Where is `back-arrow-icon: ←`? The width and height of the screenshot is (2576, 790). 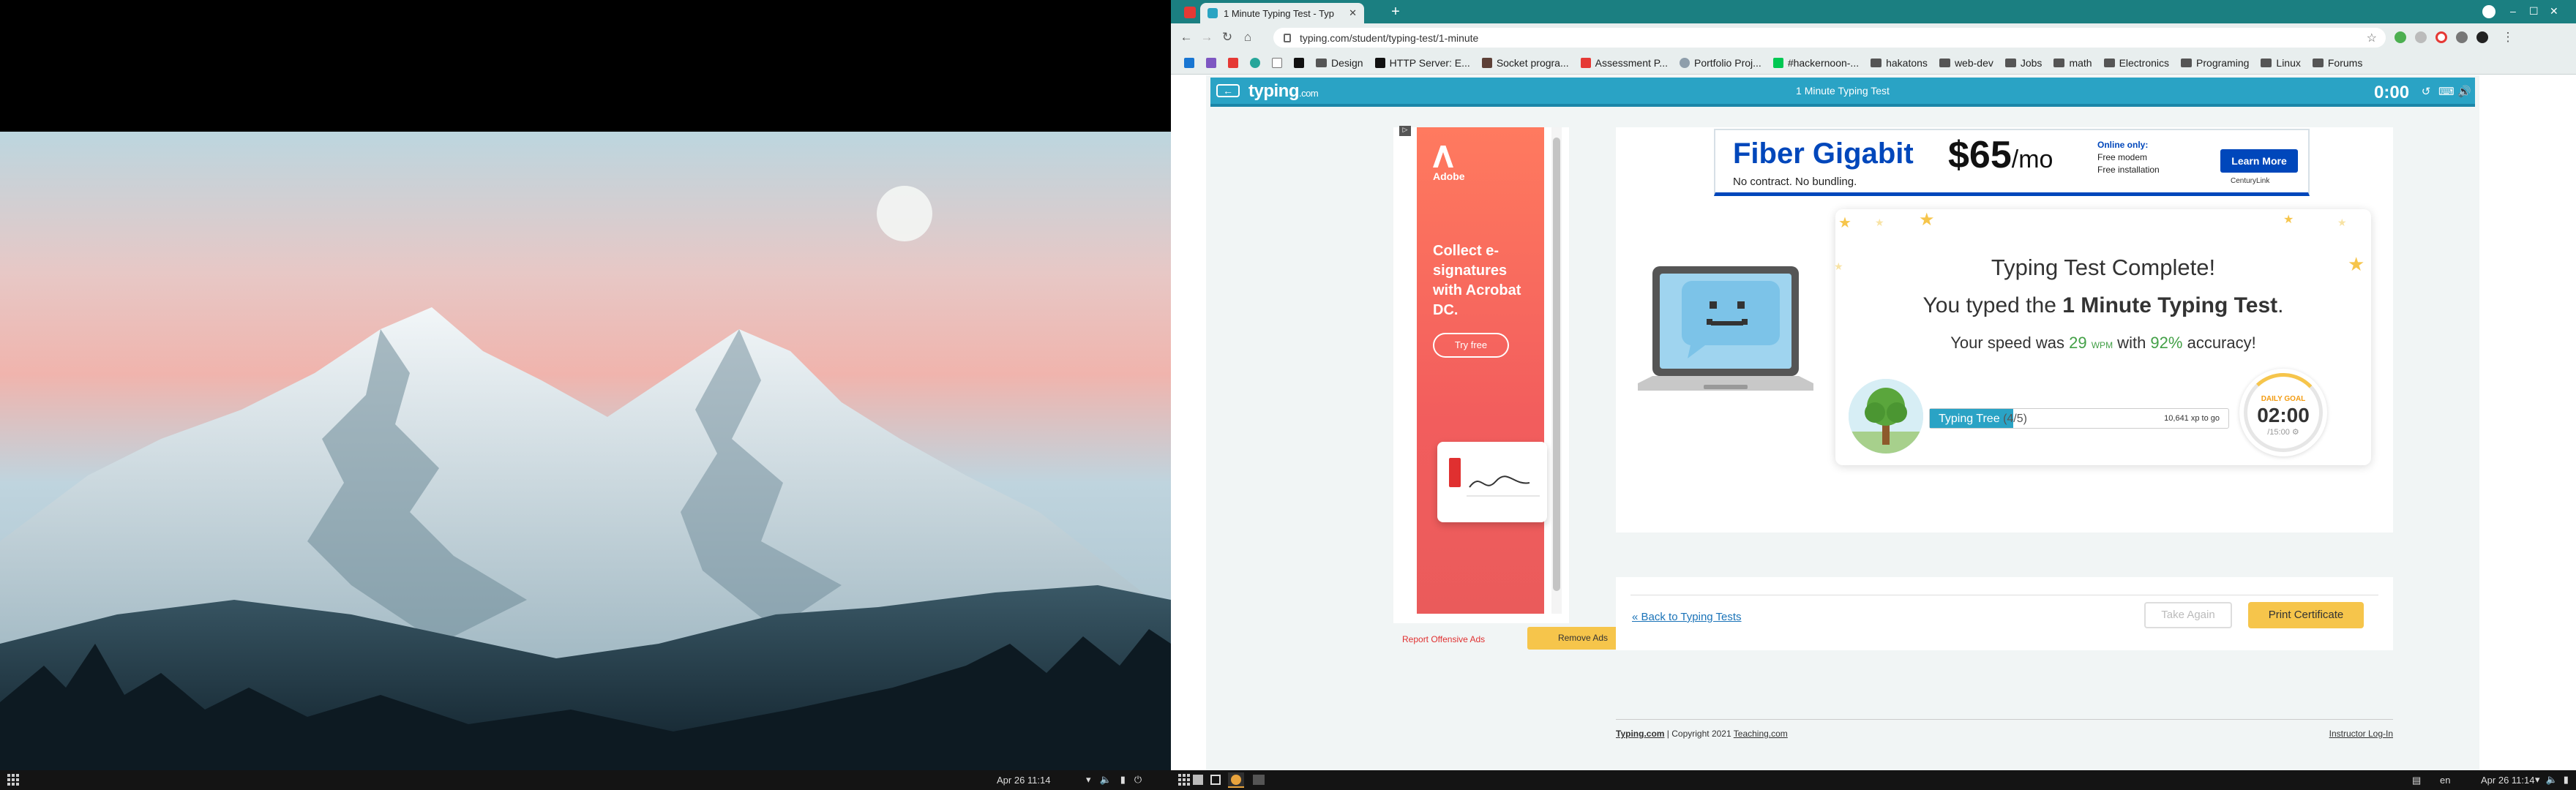 back-arrow-icon: ← is located at coordinates (1186, 37).